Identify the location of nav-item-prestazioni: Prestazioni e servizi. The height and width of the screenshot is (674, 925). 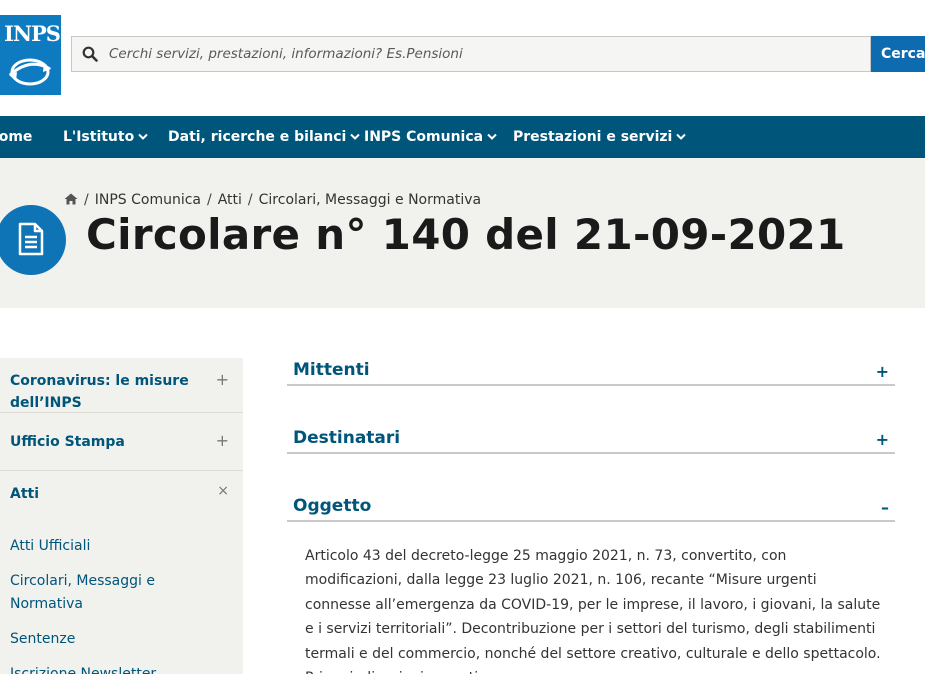
(600, 137).